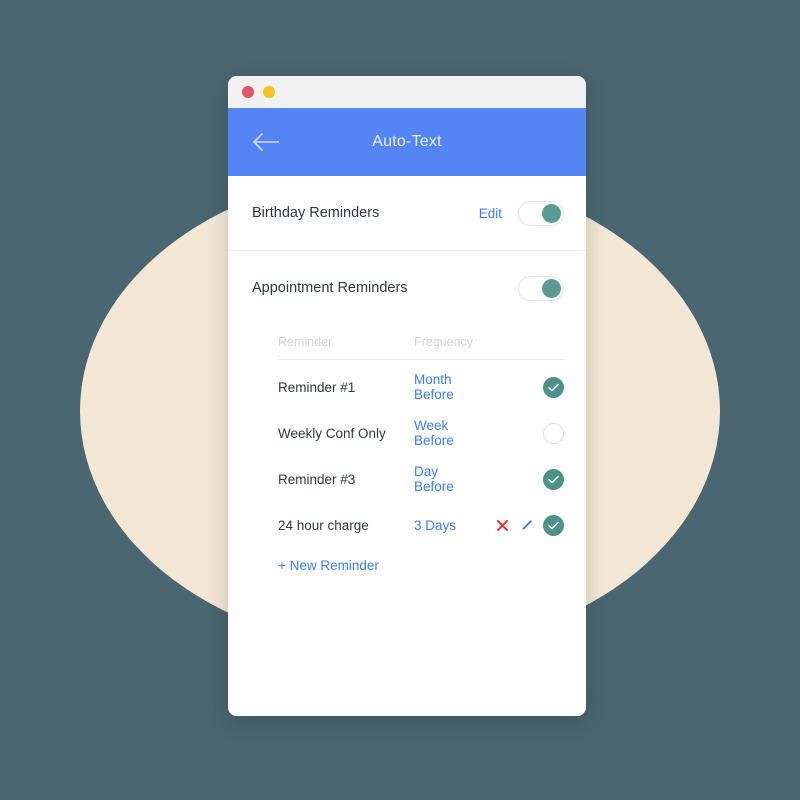  I want to click on reminder-name: 24 hour charge, so click(323, 525).